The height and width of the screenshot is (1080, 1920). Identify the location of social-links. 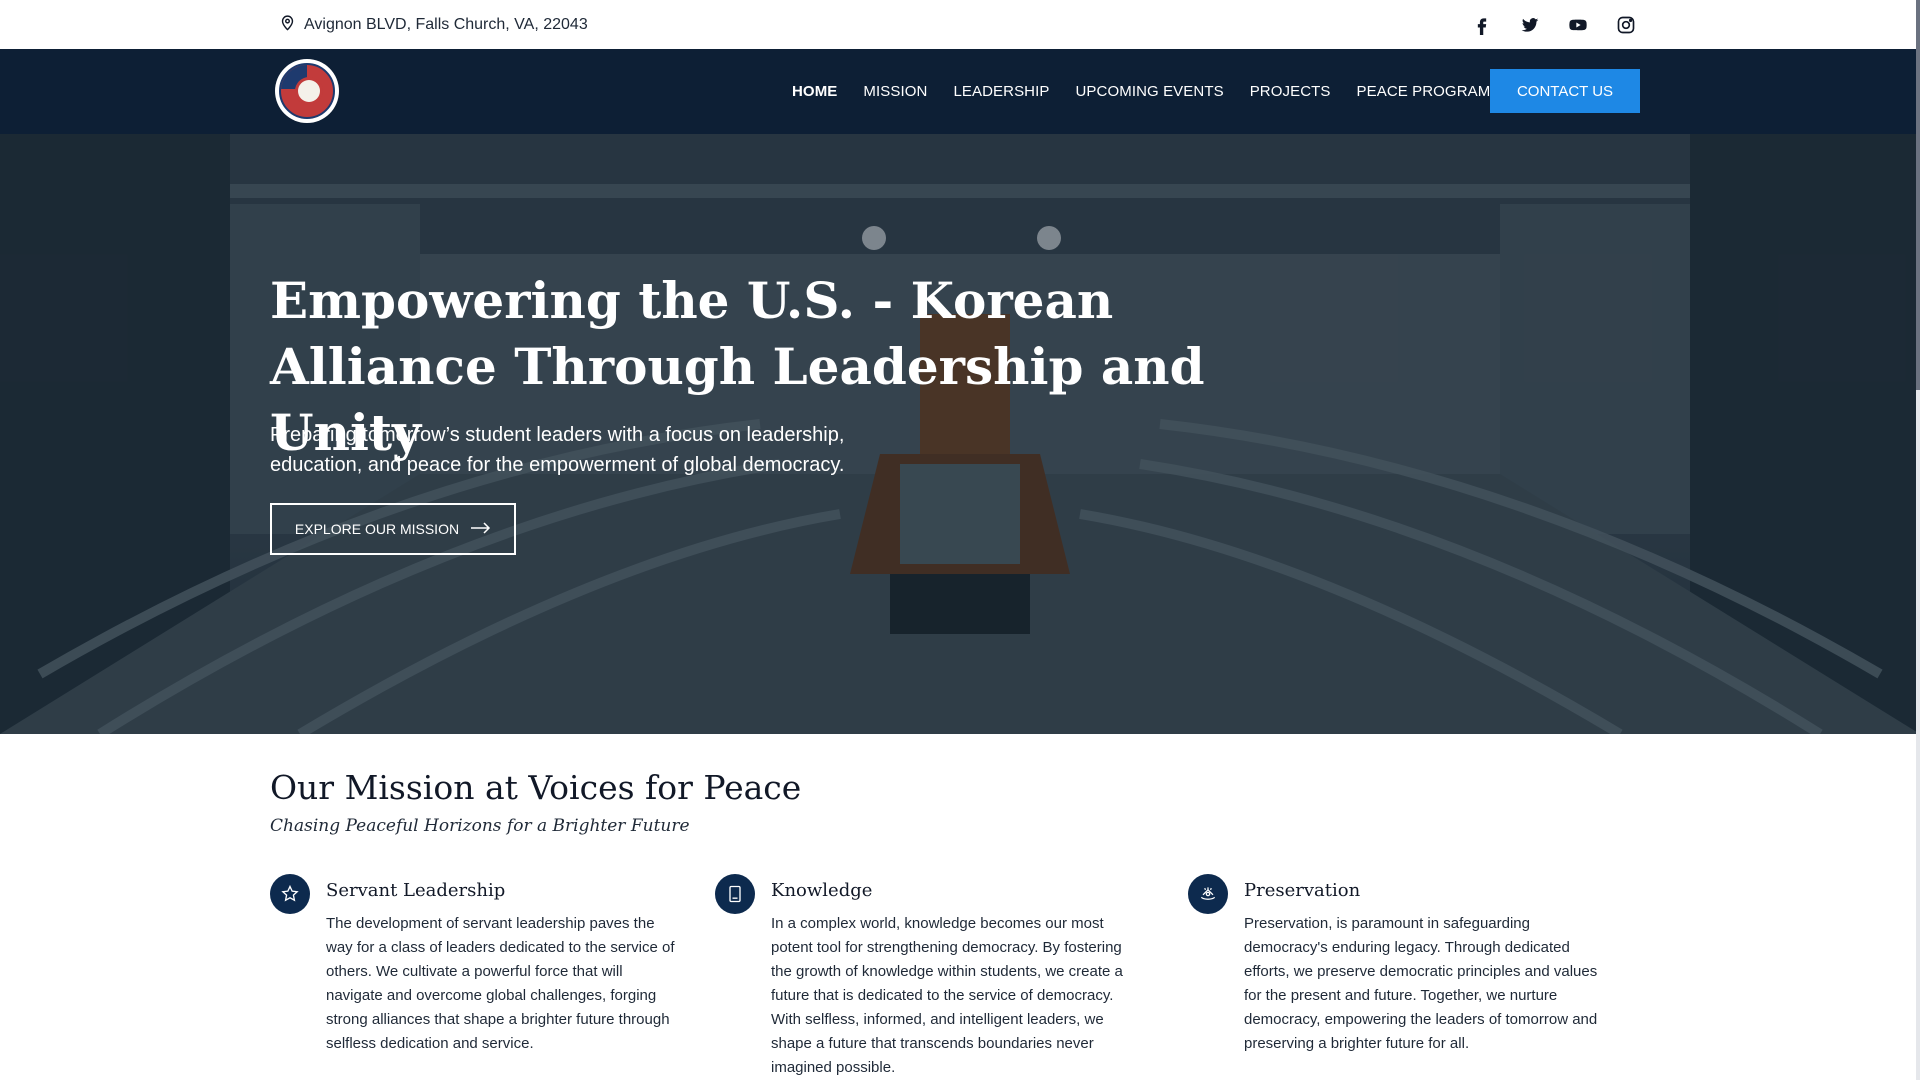
(1554, 25).